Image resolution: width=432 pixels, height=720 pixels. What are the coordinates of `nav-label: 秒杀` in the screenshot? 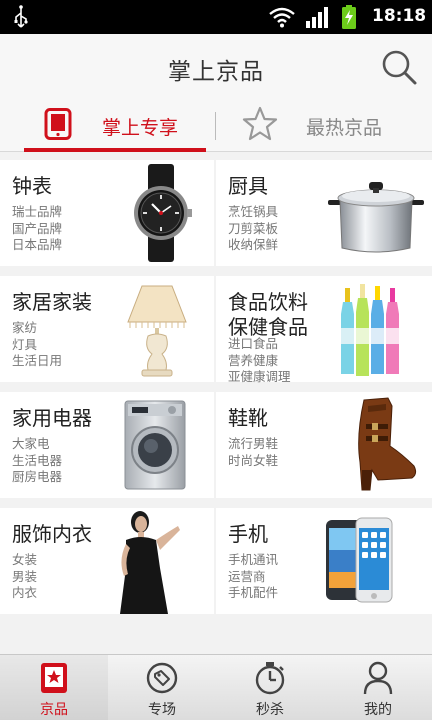 It's located at (270, 710).